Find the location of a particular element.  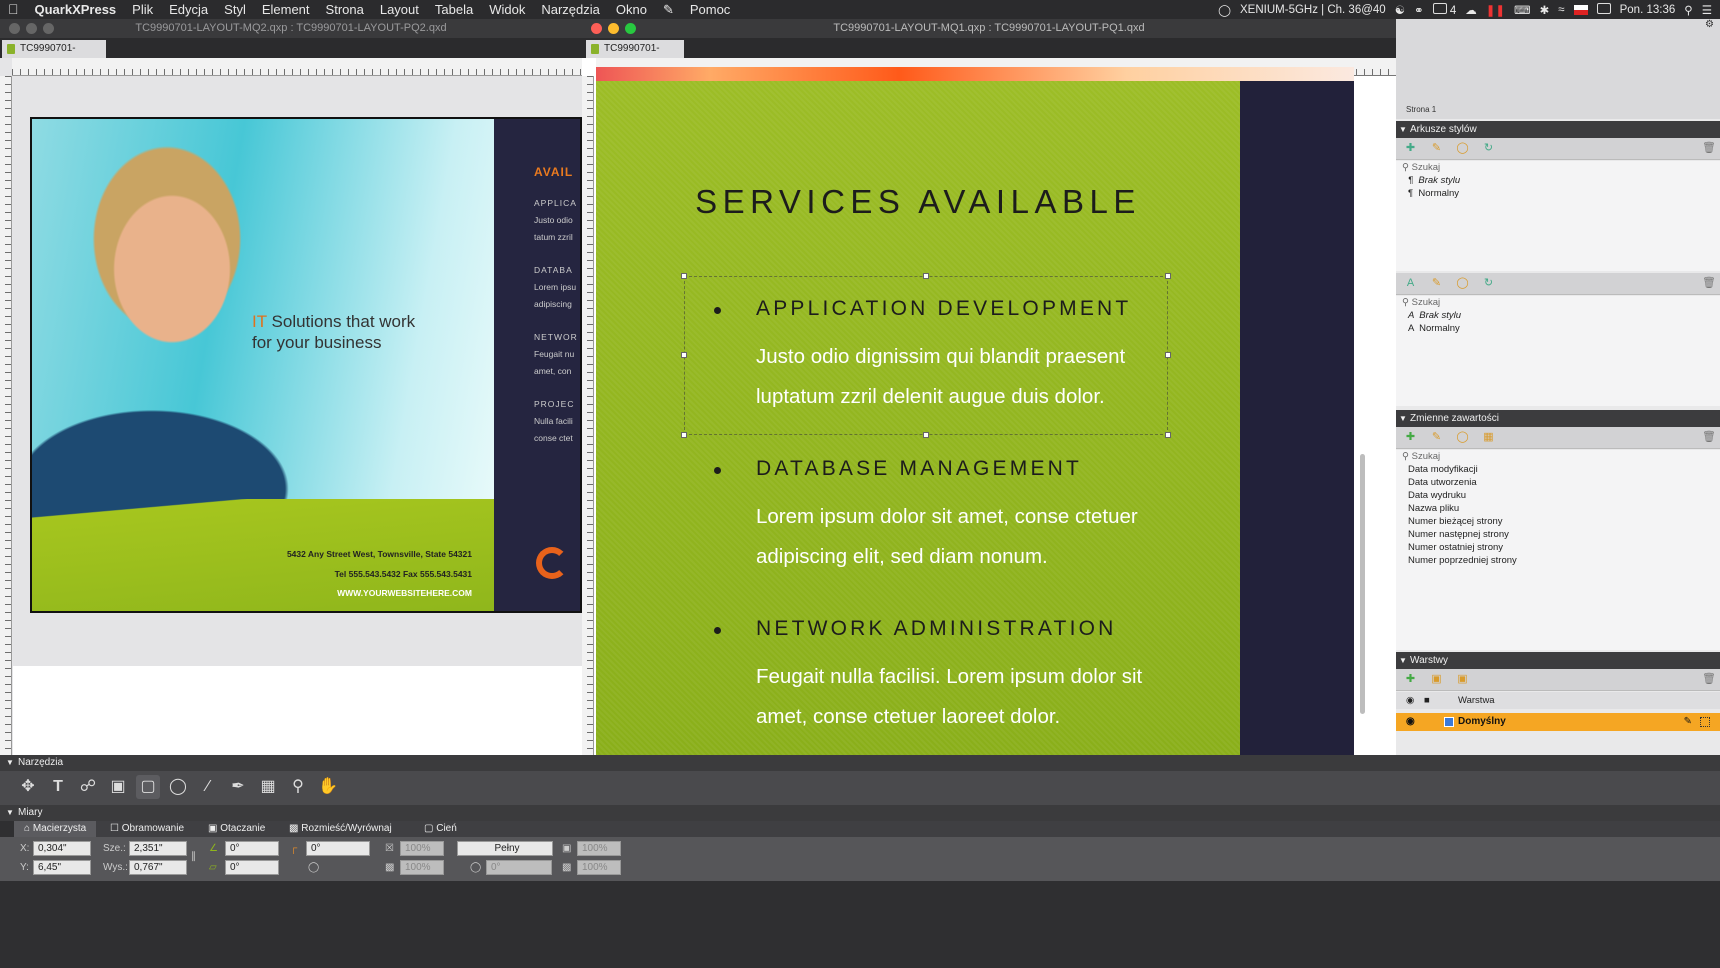

tab-drop-shadow: ▢ Cień is located at coordinates (440, 829).